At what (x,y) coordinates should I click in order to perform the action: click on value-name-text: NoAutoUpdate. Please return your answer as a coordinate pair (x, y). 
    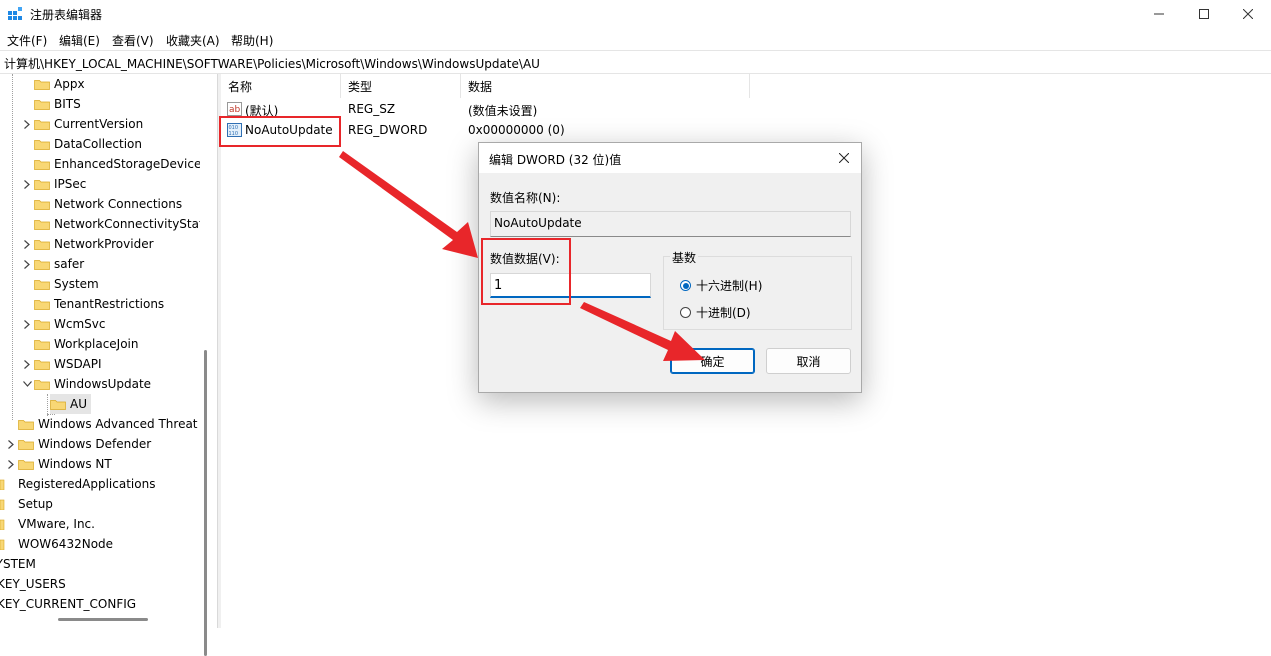
    Looking at the image, I should click on (538, 223).